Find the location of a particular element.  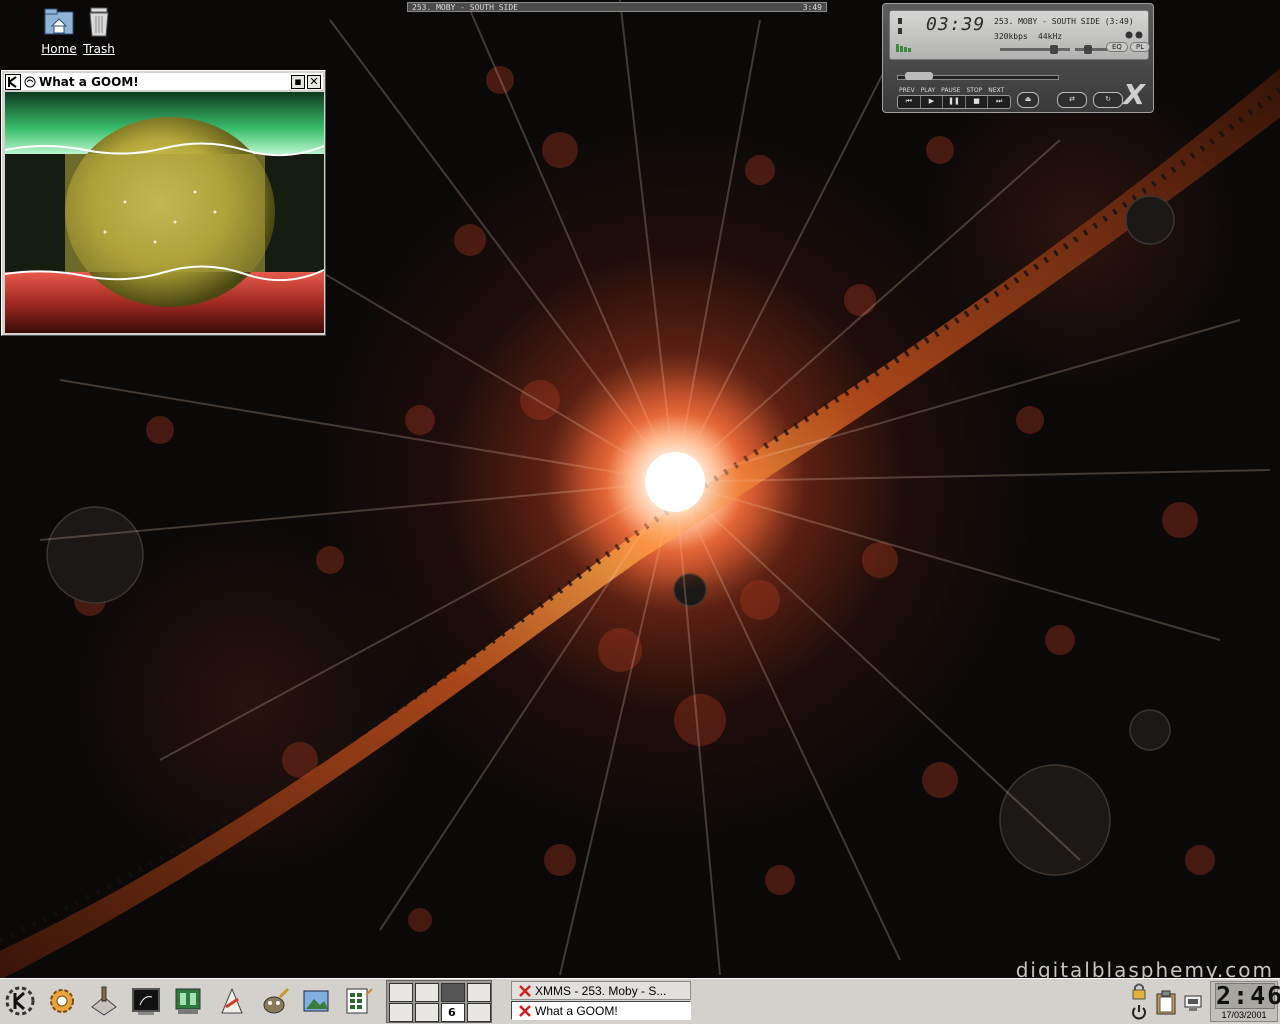

image-viewer-icon is located at coordinates (316, 1001).